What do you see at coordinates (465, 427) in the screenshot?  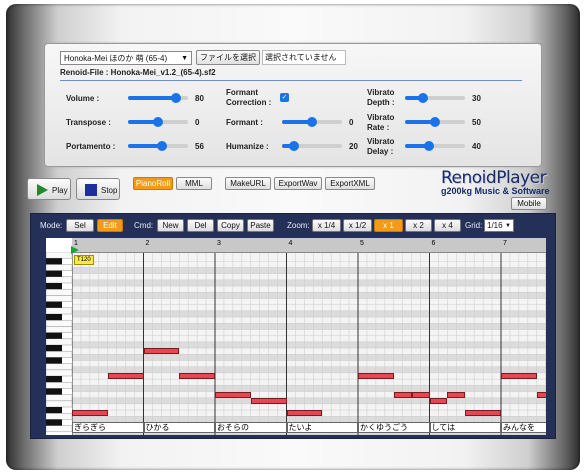 I see `lyric-field: しては` at bounding box center [465, 427].